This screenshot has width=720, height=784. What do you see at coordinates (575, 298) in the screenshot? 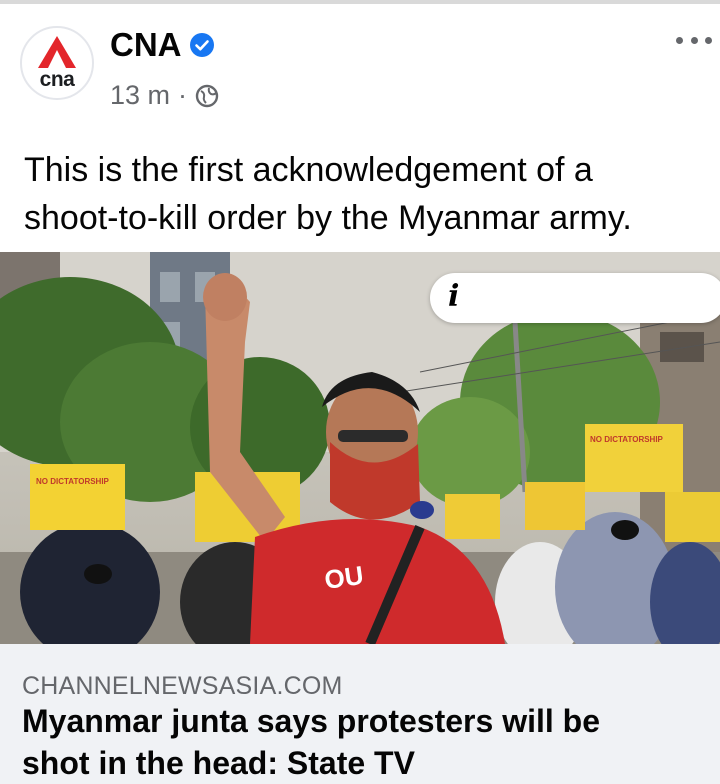
I see `ad-info-pill: i` at bounding box center [575, 298].